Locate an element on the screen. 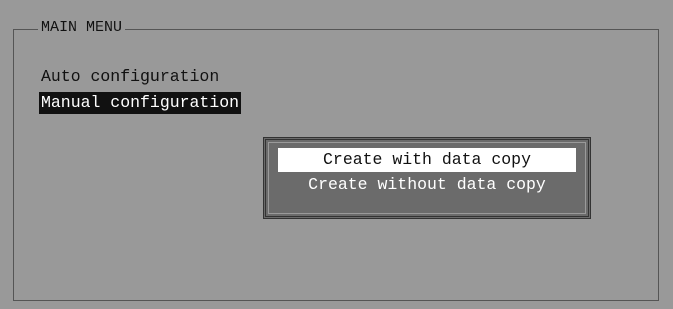 The image size is (673, 309). menu-item-auto-configuration: Auto configuration is located at coordinates (130, 77).